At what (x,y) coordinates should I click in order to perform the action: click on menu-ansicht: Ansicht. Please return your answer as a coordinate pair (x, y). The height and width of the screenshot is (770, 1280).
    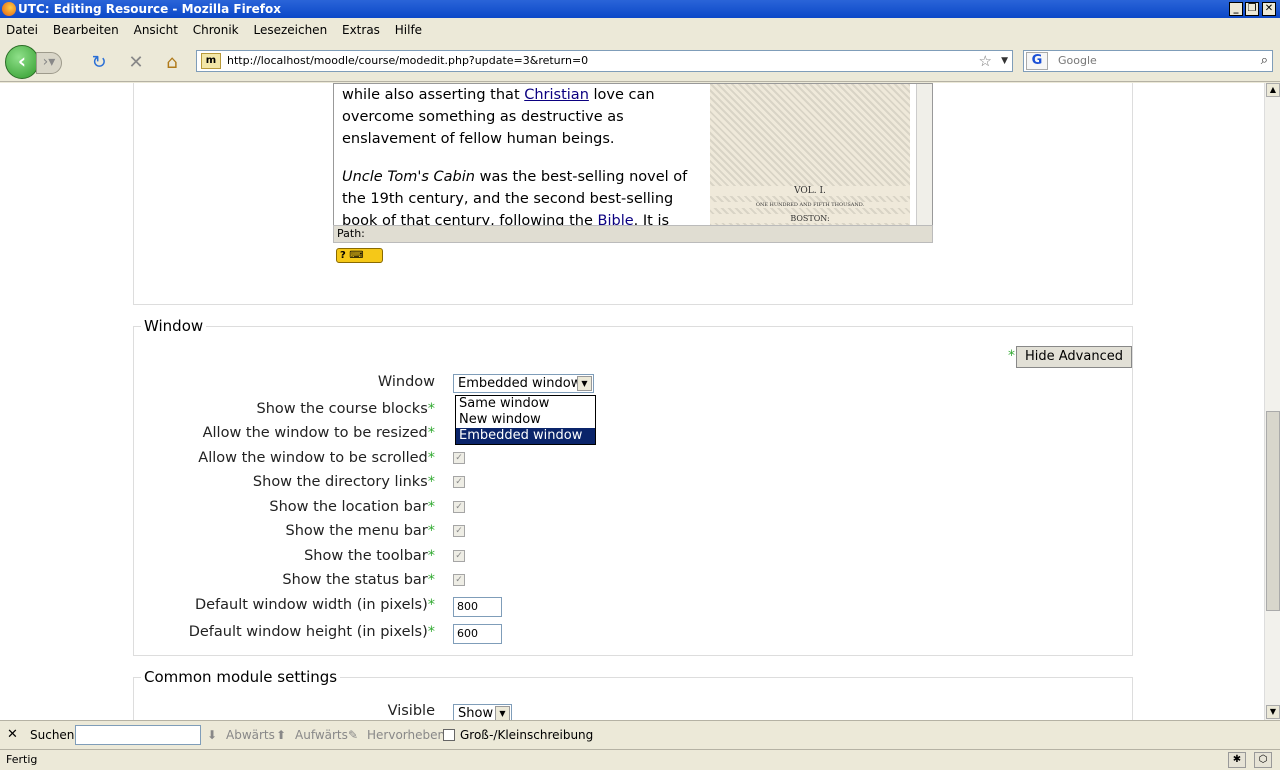
    Looking at the image, I should click on (155, 28).